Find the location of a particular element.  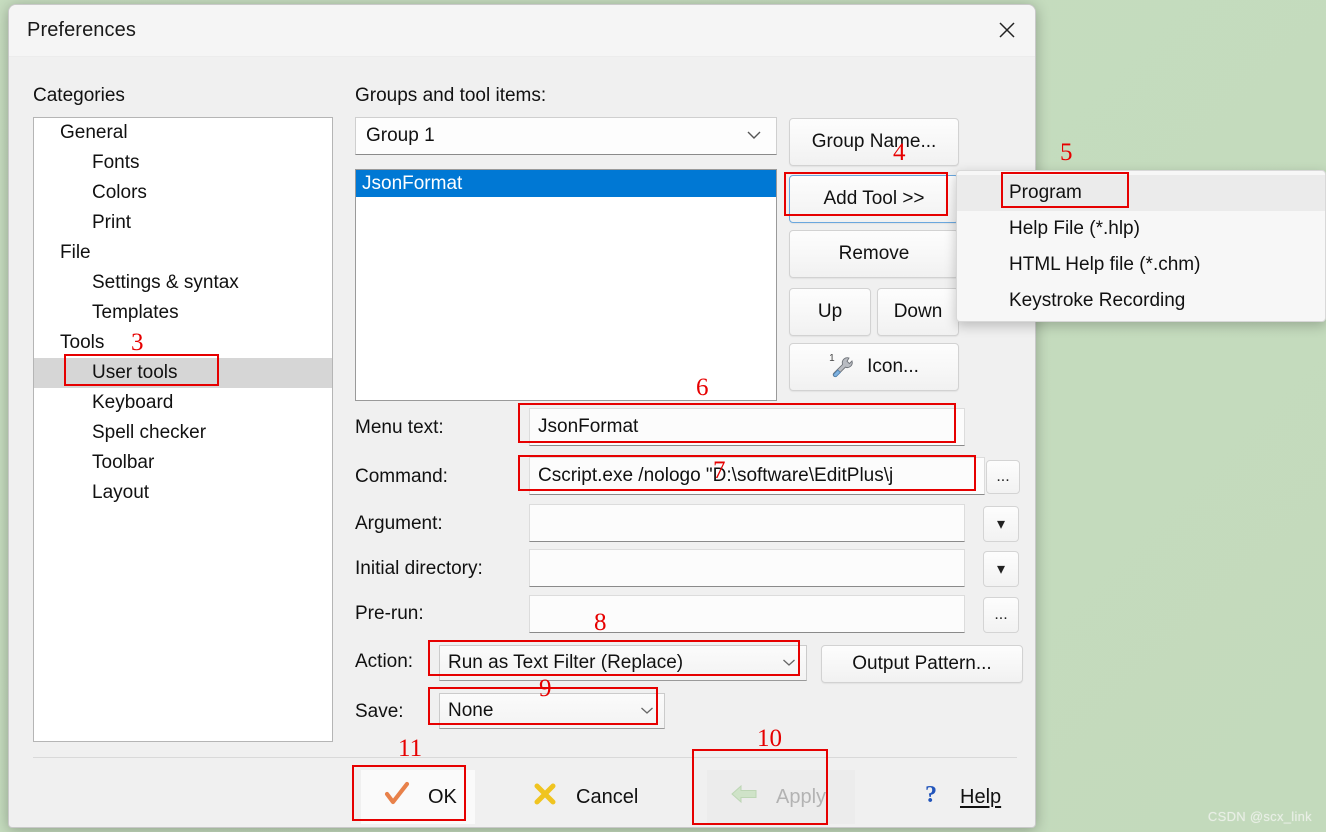

argument-label: Argument: is located at coordinates (399, 523).